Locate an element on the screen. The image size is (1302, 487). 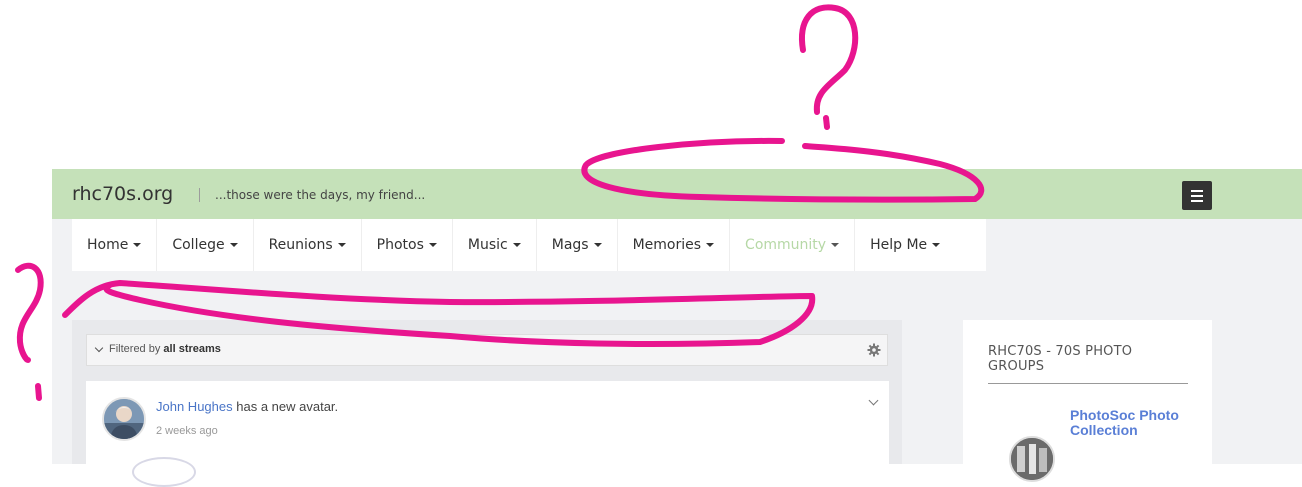
nav-item-mags: Mags is located at coordinates (577, 245).